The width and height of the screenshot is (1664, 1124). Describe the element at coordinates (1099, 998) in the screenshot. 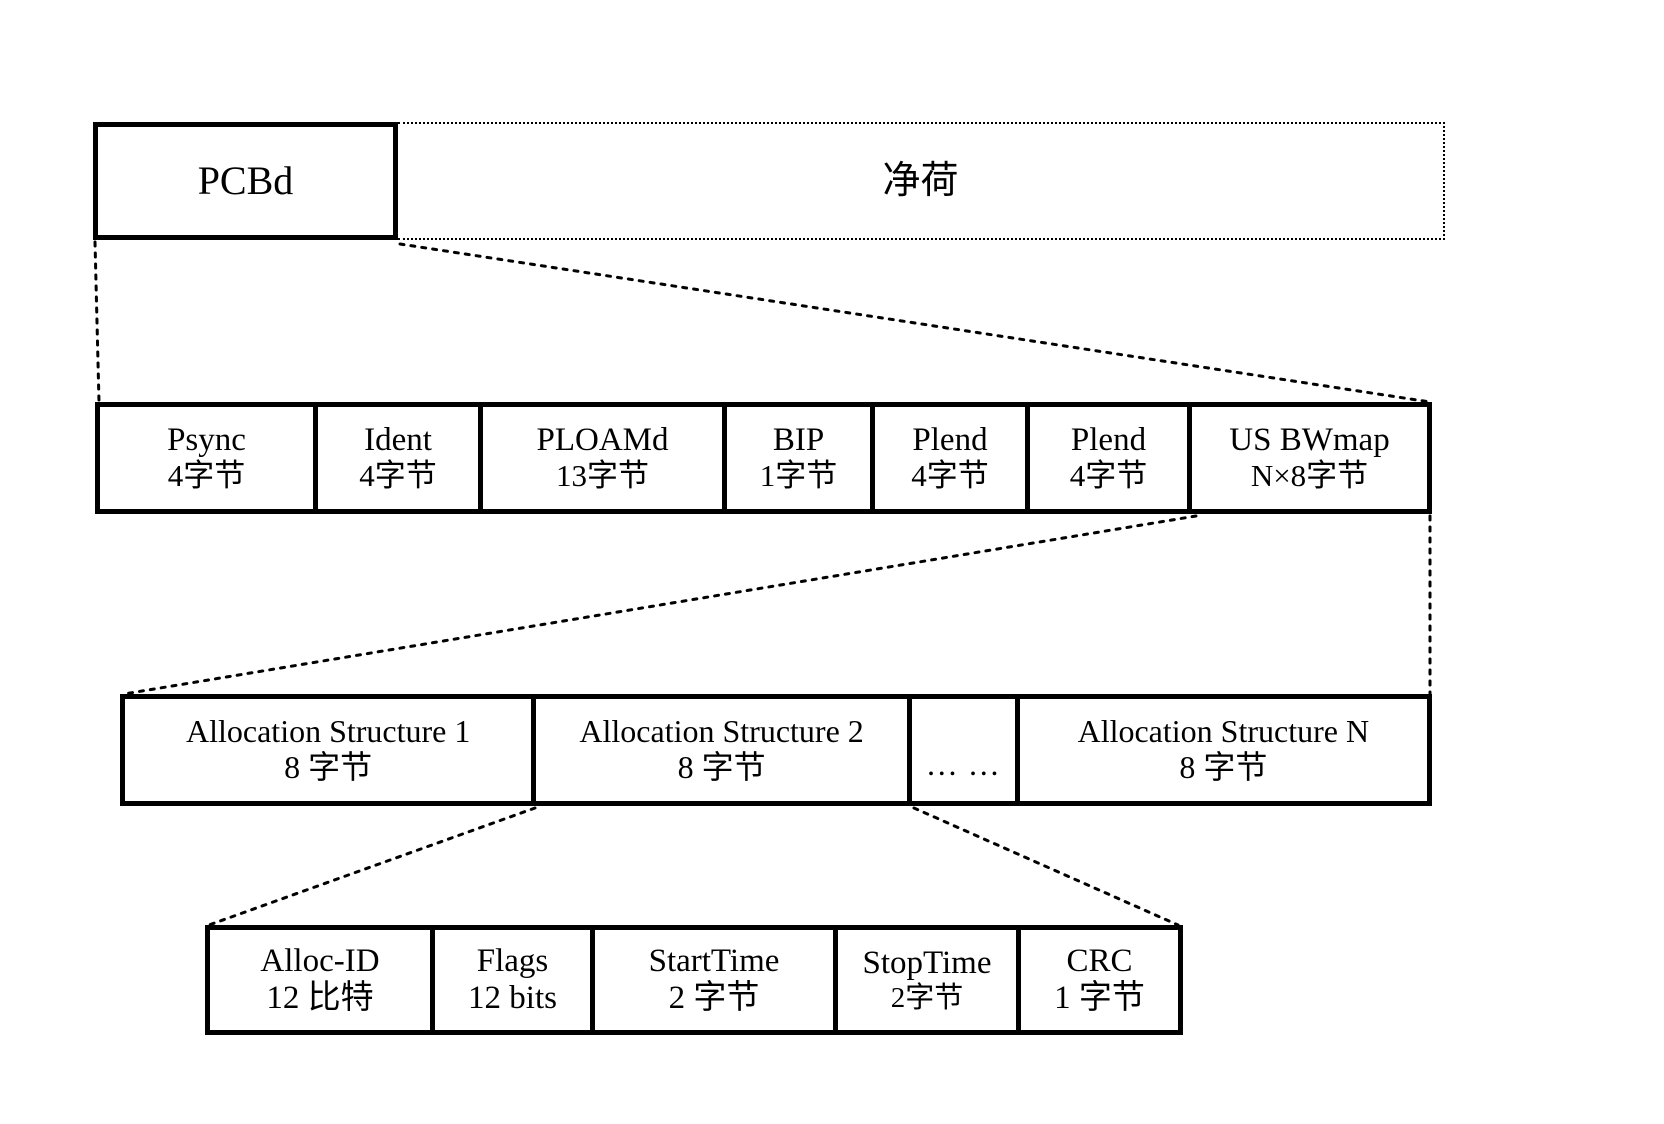

I see `cell-crc-size: 1 字节` at that location.